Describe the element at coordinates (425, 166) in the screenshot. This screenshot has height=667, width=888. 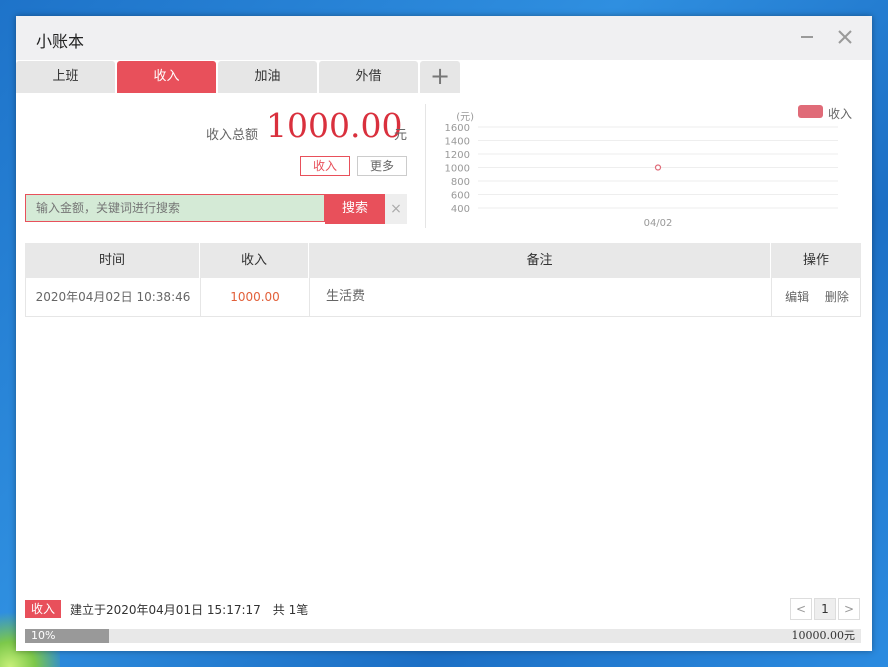
I see `divider` at that location.